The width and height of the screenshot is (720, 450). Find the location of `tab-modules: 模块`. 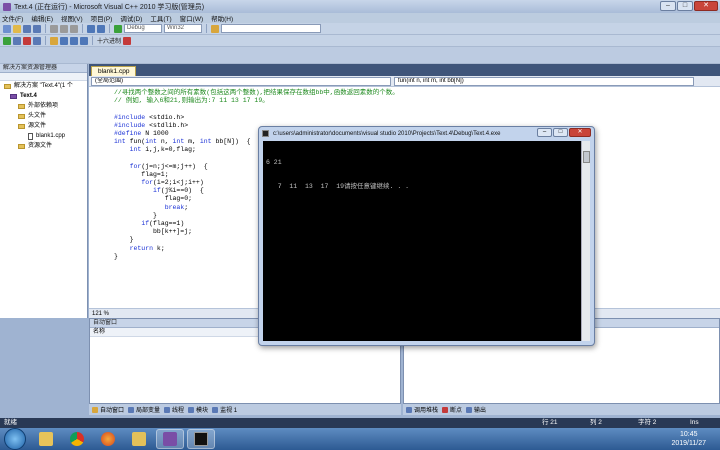

tab-modules: 模块 is located at coordinates (198, 409).